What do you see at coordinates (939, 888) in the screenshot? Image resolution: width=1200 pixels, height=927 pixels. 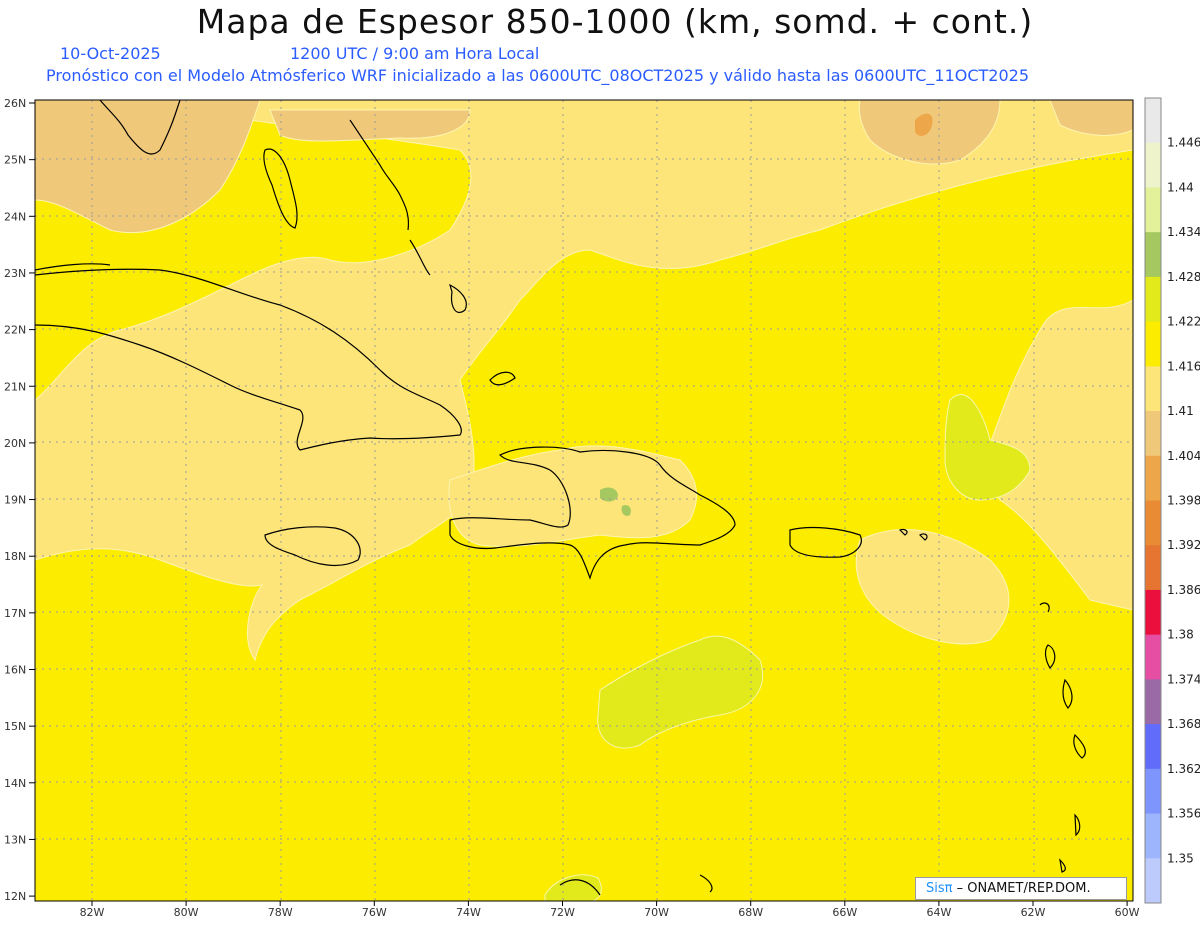 I see `brand-label: Sisπ` at bounding box center [939, 888].